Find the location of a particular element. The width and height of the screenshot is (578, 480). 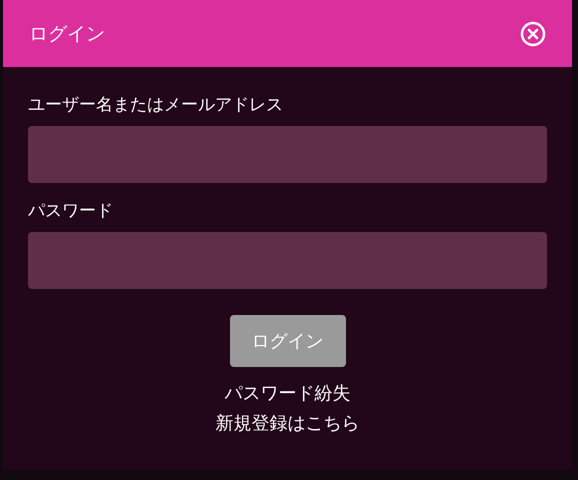

link: 新規登録はこちら is located at coordinates (288, 423).